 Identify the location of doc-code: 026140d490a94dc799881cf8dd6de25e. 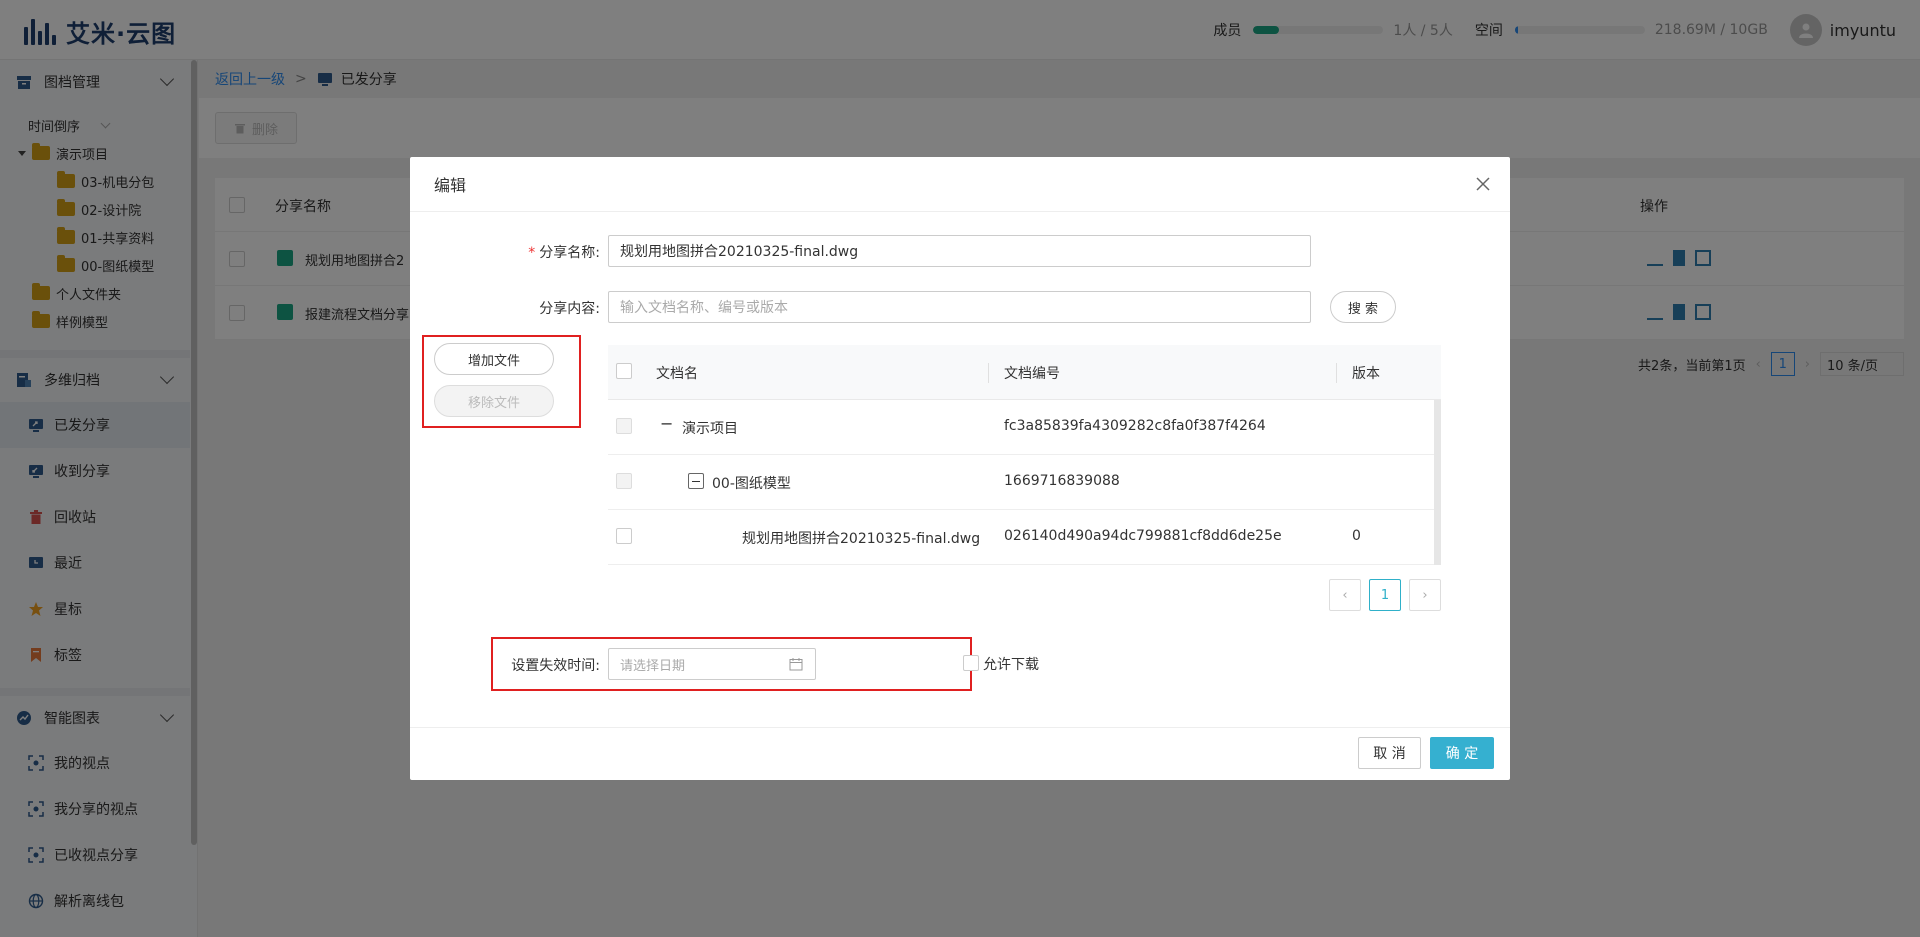
(1143, 536).